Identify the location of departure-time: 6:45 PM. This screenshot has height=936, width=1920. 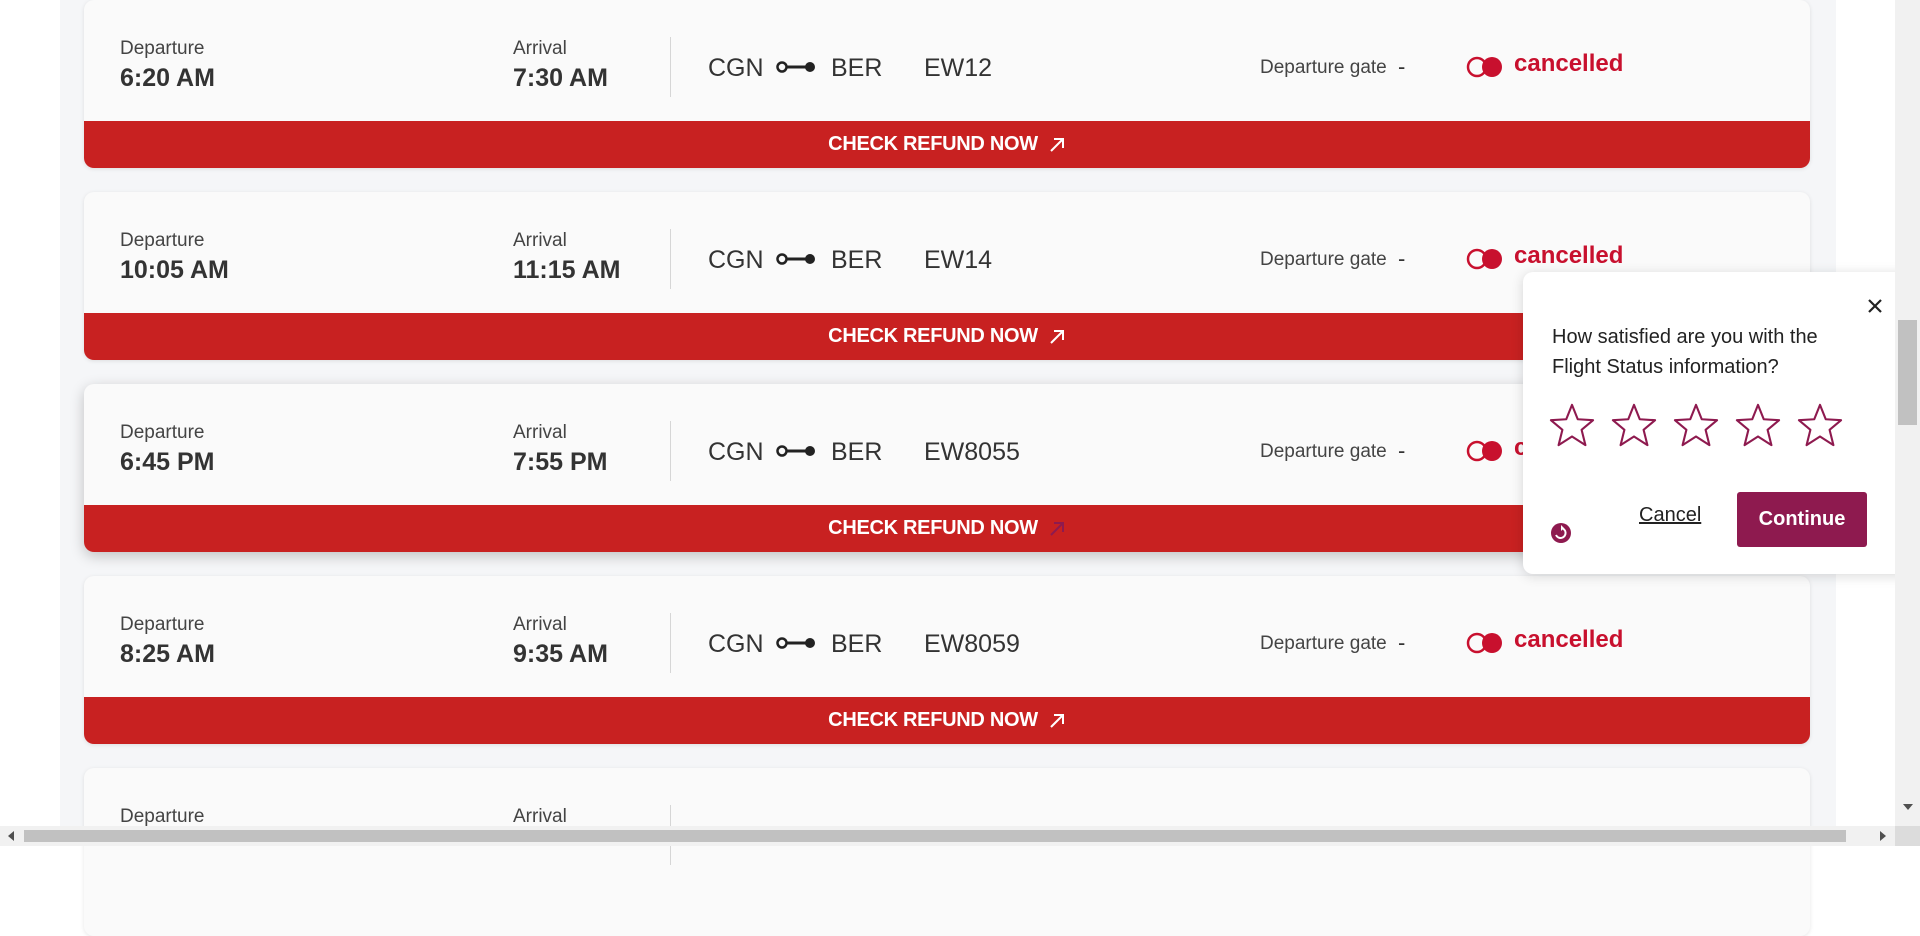
(167, 462).